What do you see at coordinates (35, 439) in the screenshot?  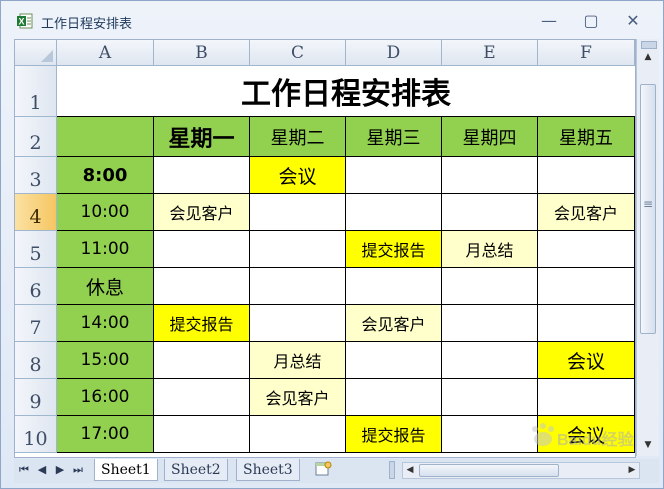 I see `row-number: 10` at bounding box center [35, 439].